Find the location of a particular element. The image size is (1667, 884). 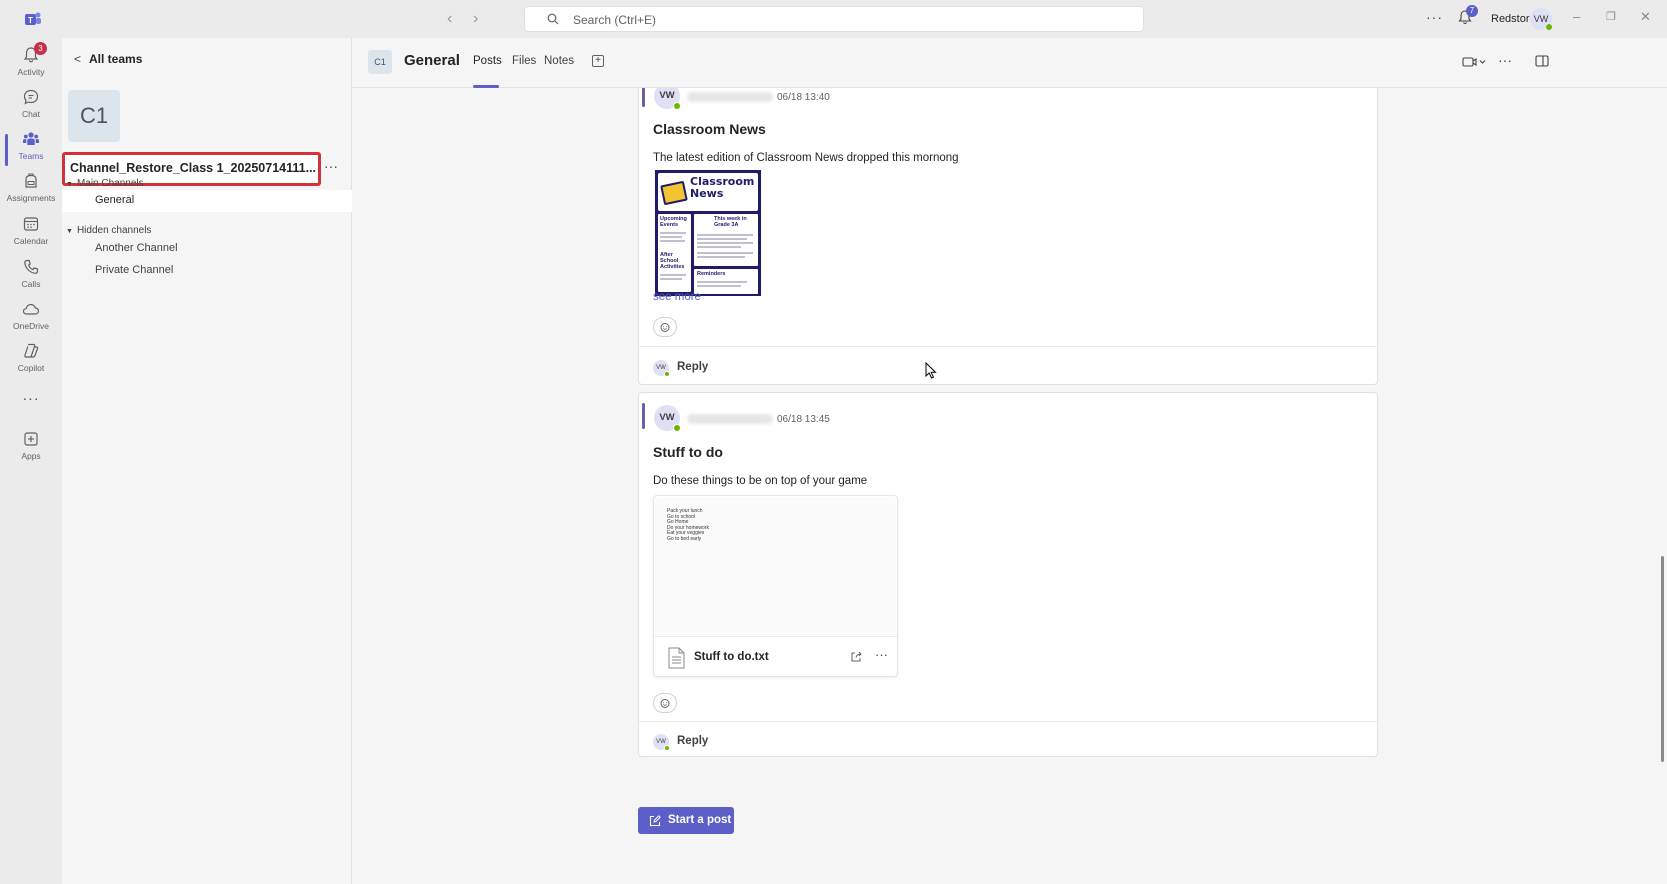

see-more-link: see more is located at coordinates (677, 297).